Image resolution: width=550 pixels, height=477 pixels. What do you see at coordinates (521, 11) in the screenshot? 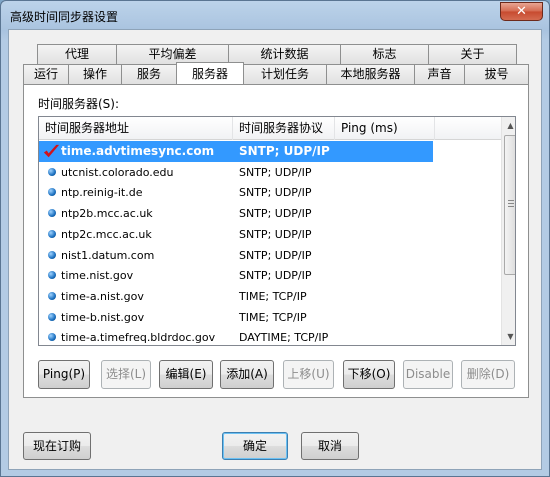
I see `close-button: ✕` at bounding box center [521, 11].